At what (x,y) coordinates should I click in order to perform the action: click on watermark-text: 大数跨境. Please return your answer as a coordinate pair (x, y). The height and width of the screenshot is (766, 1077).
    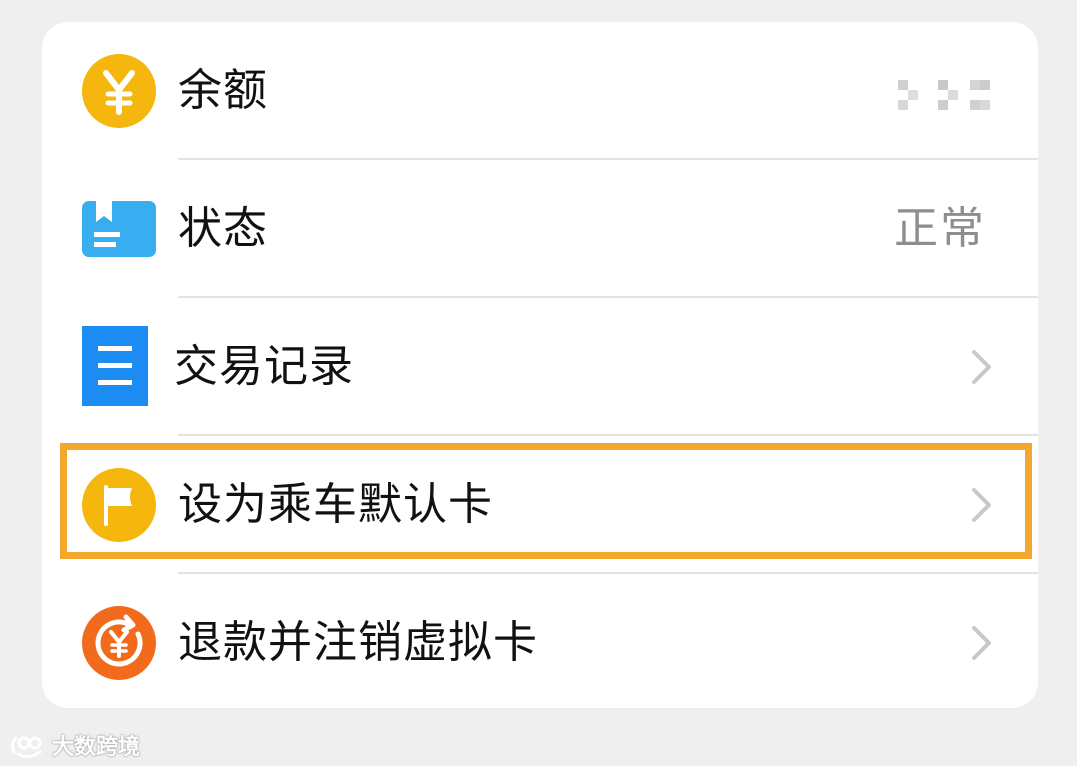
    Looking at the image, I should click on (96, 747).